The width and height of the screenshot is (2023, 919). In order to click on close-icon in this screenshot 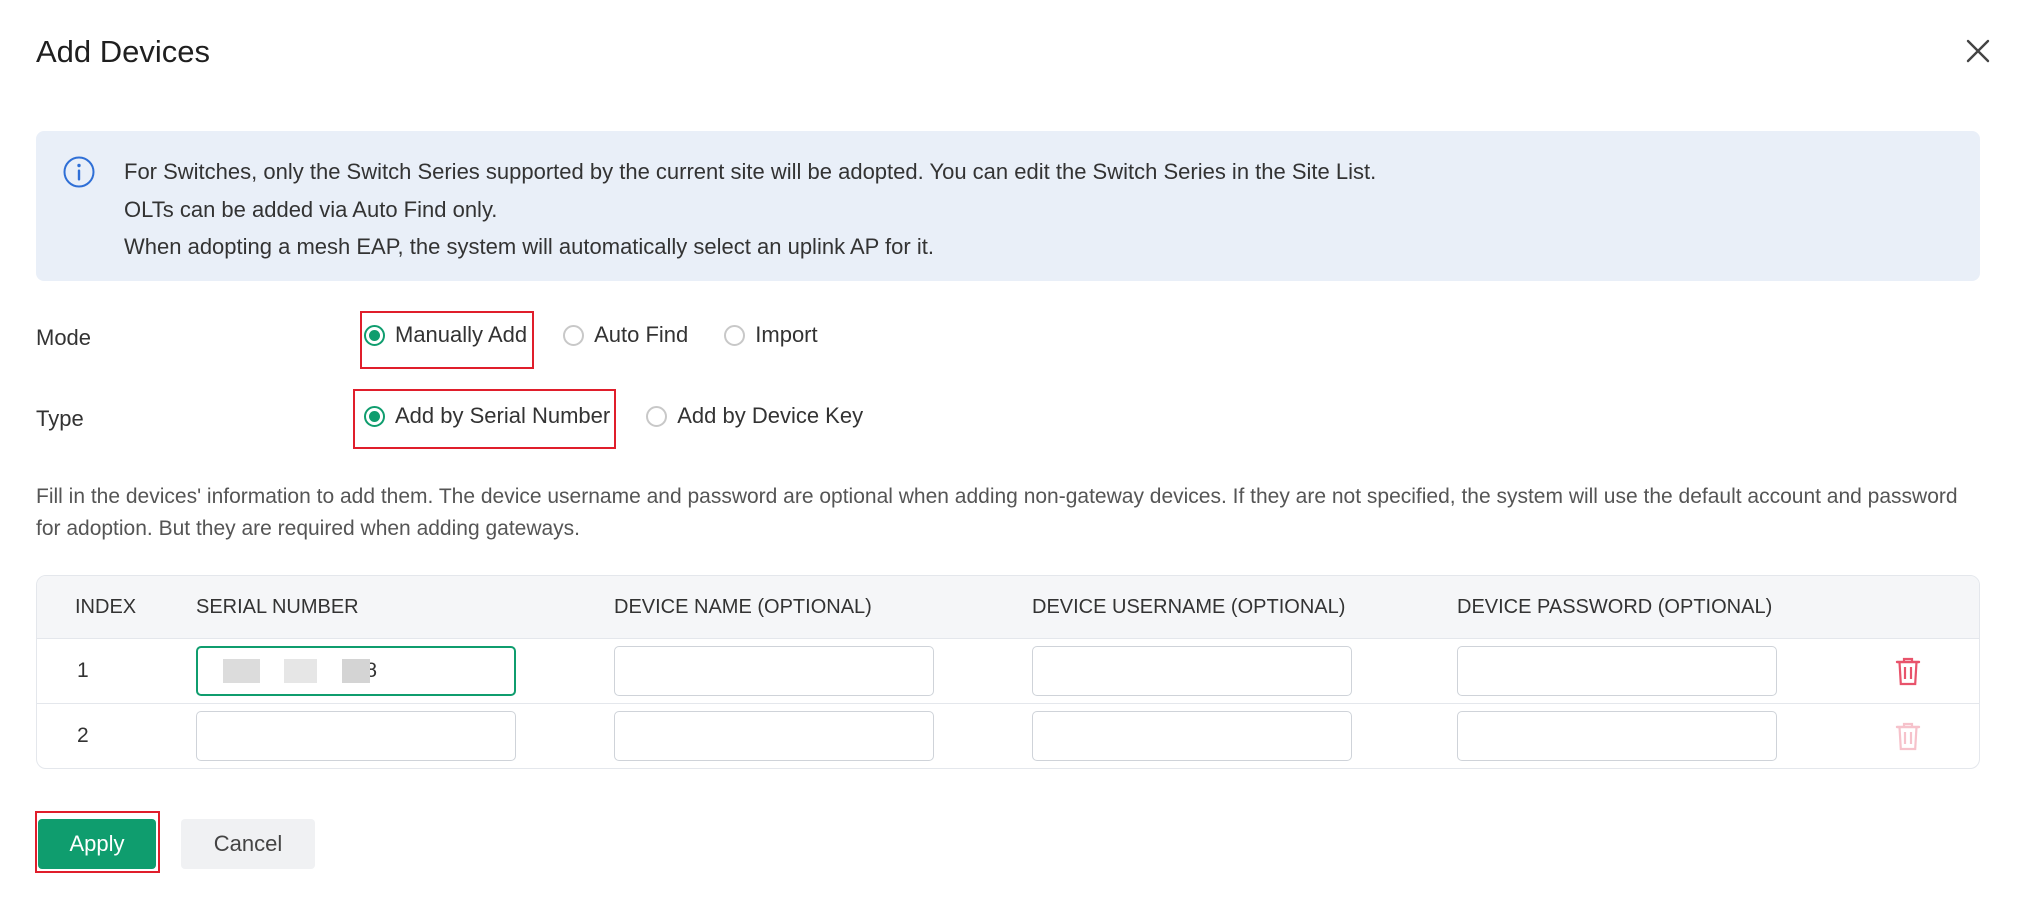, I will do `click(1978, 51)`.